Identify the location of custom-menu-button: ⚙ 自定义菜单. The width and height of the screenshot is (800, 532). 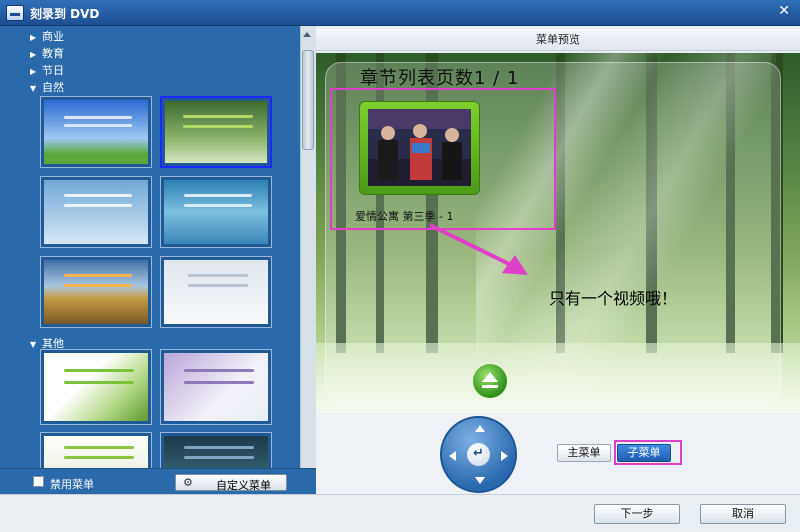
(231, 483).